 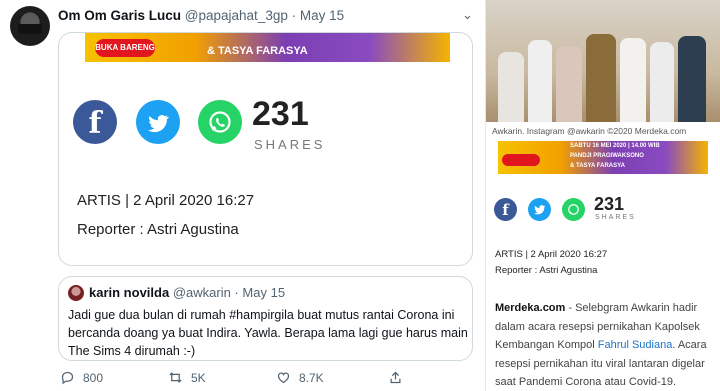 What do you see at coordinates (198, 377) in the screenshot?
I see `retweet-count: 5K` at bounding box center [198, 377].